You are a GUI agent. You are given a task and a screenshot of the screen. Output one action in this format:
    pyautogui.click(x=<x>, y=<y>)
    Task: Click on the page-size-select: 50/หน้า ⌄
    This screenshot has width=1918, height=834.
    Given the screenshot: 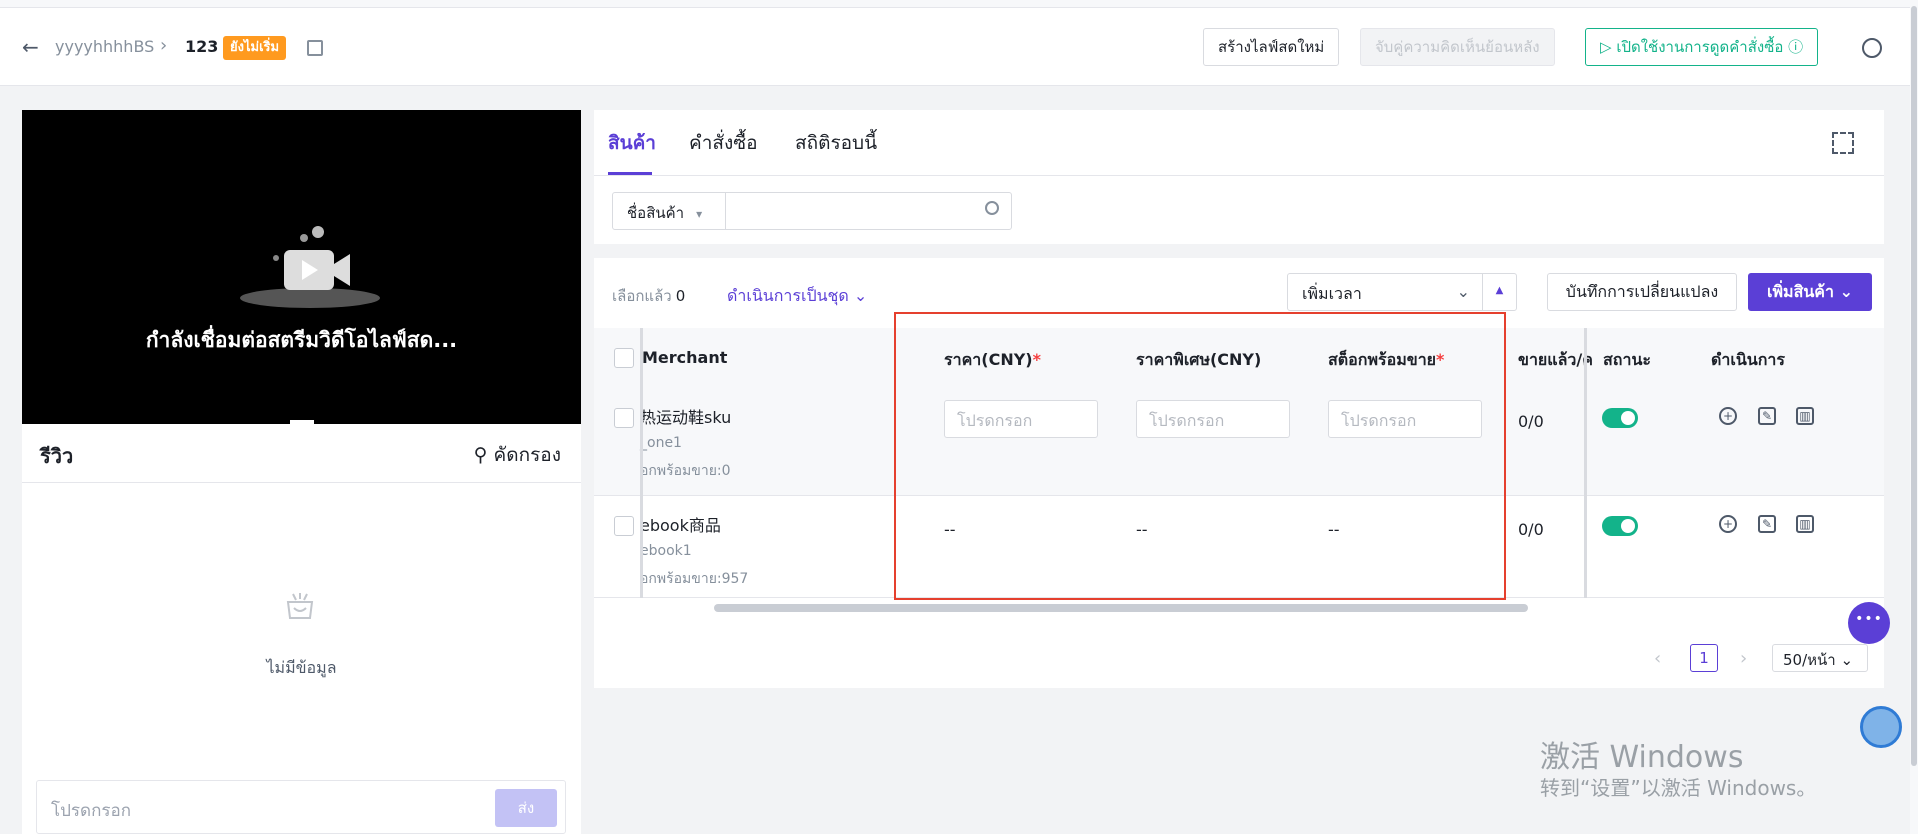 What is the action you would take?
    pyautogui.click(x=1820, y=658)
    